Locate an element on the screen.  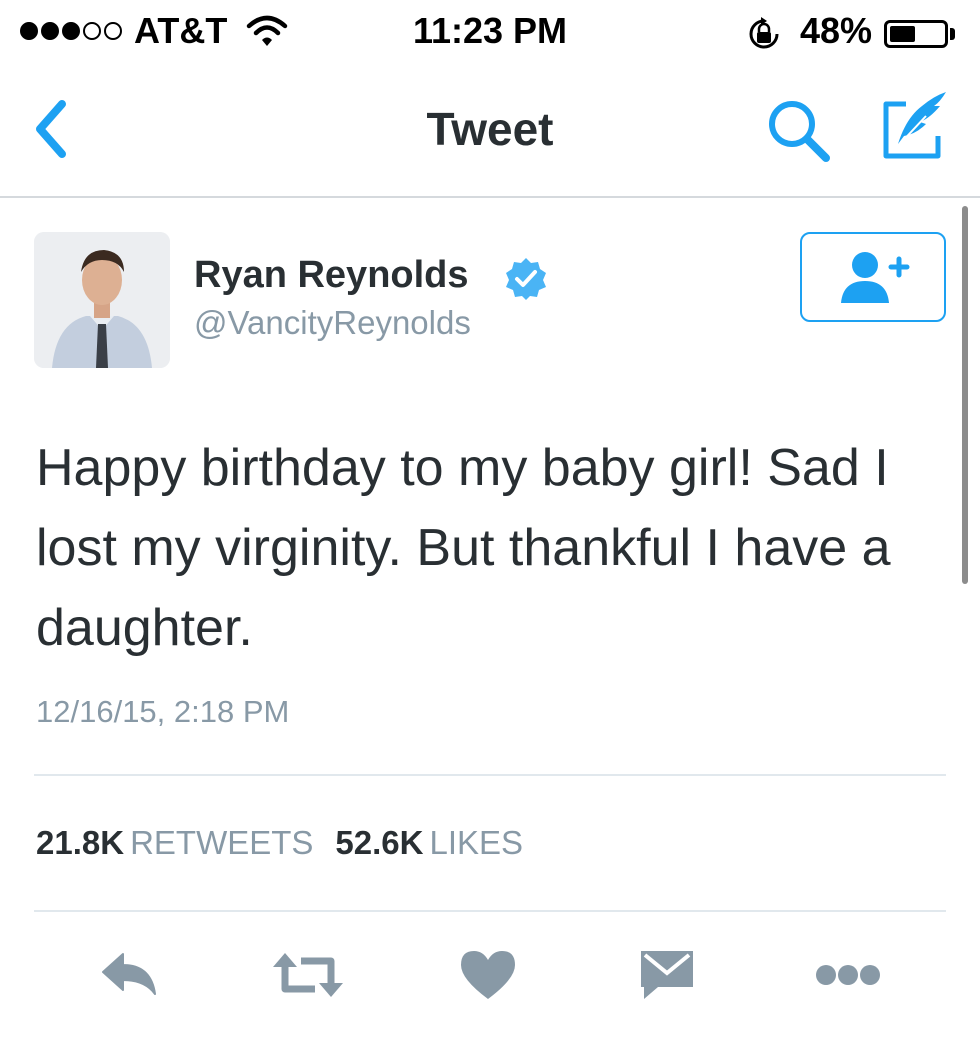
reply-icon is located at coordinates (129, 974).